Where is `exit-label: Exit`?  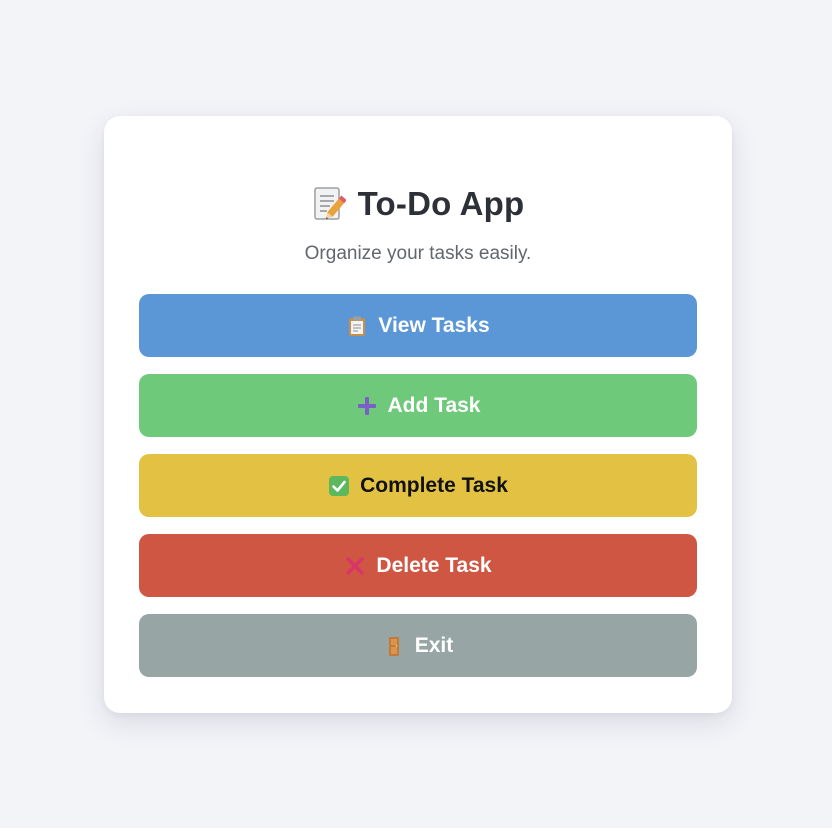
exit-label: Exit is located at coordinates (434, 645).